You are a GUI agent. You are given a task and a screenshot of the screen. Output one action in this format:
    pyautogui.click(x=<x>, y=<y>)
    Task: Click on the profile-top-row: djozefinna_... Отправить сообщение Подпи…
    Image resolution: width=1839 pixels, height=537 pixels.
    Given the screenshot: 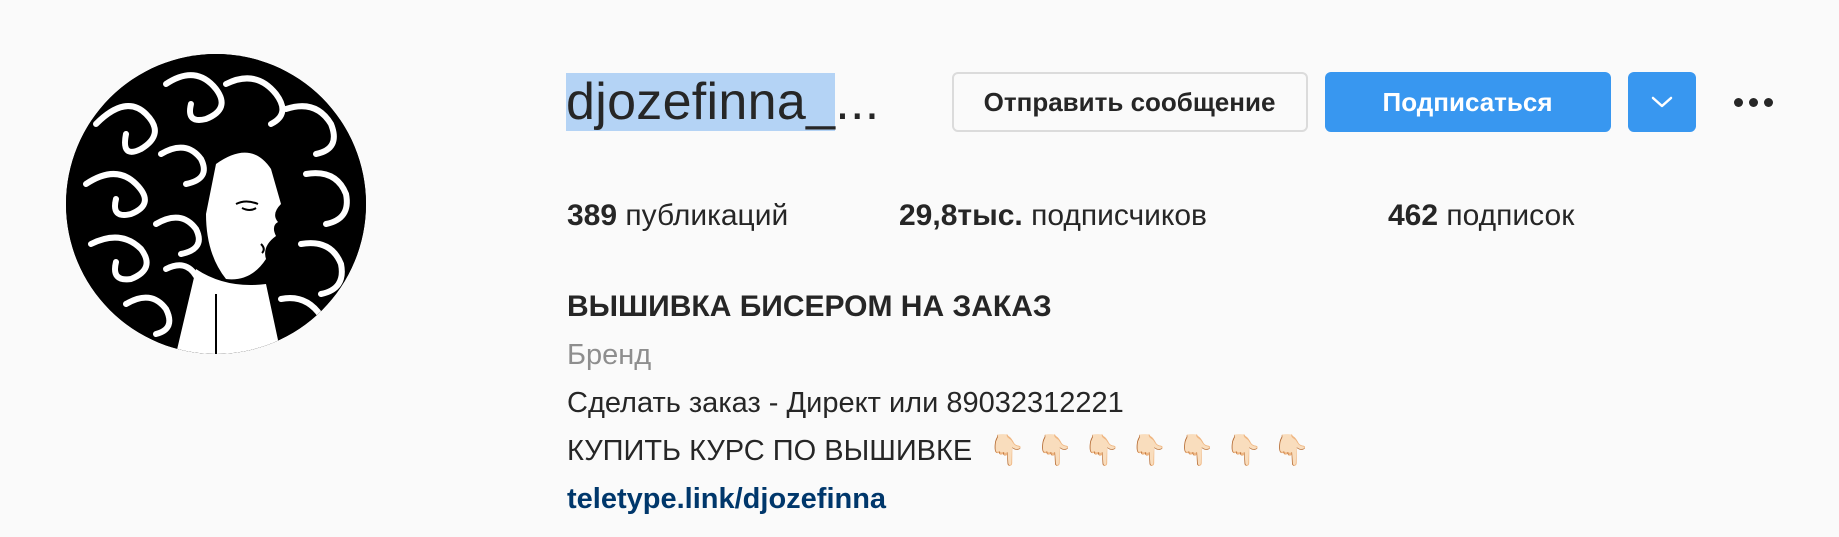 What is the action you would take?
    pyautogui.click(x=1172, y=102)
    